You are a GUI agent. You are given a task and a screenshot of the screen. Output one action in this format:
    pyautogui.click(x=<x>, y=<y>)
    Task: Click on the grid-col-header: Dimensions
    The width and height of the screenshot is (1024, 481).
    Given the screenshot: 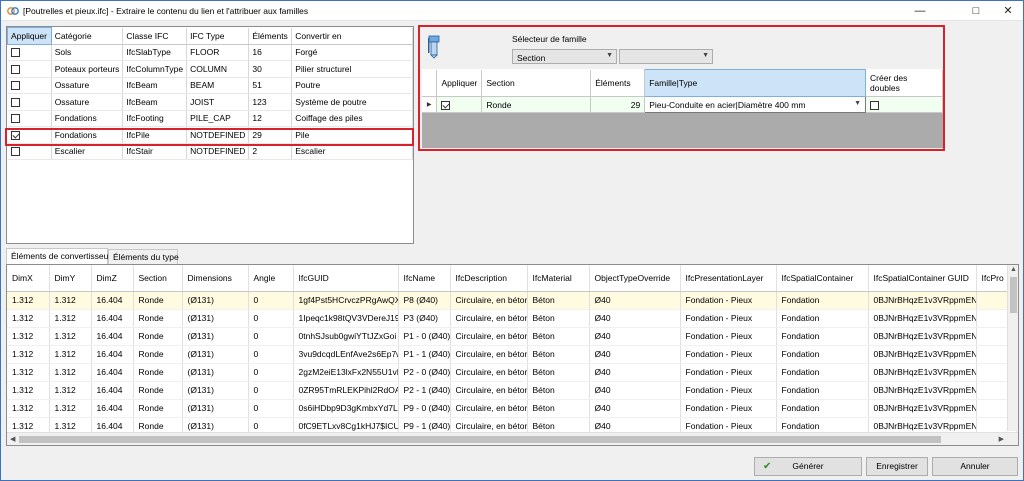 What is the action you would take?
    pyautogui.click(x=215, y=278)
    